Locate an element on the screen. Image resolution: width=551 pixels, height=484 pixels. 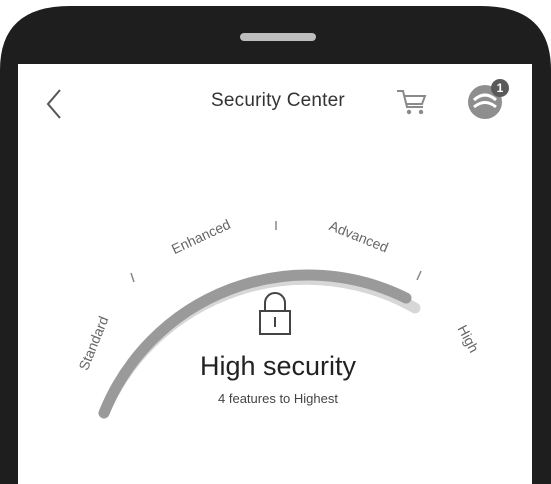
security-status-title: High security is located at coordinates (278, 366).